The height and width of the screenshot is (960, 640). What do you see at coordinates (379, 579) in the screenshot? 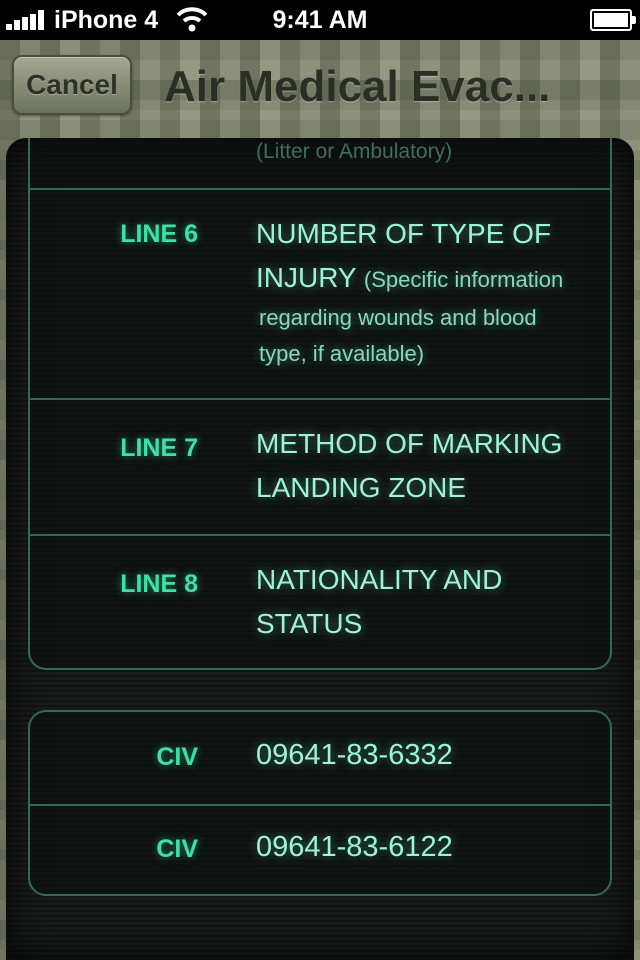
I see `line-8-title-1: NATIONALITY AND` at bounding box center [379, 579].